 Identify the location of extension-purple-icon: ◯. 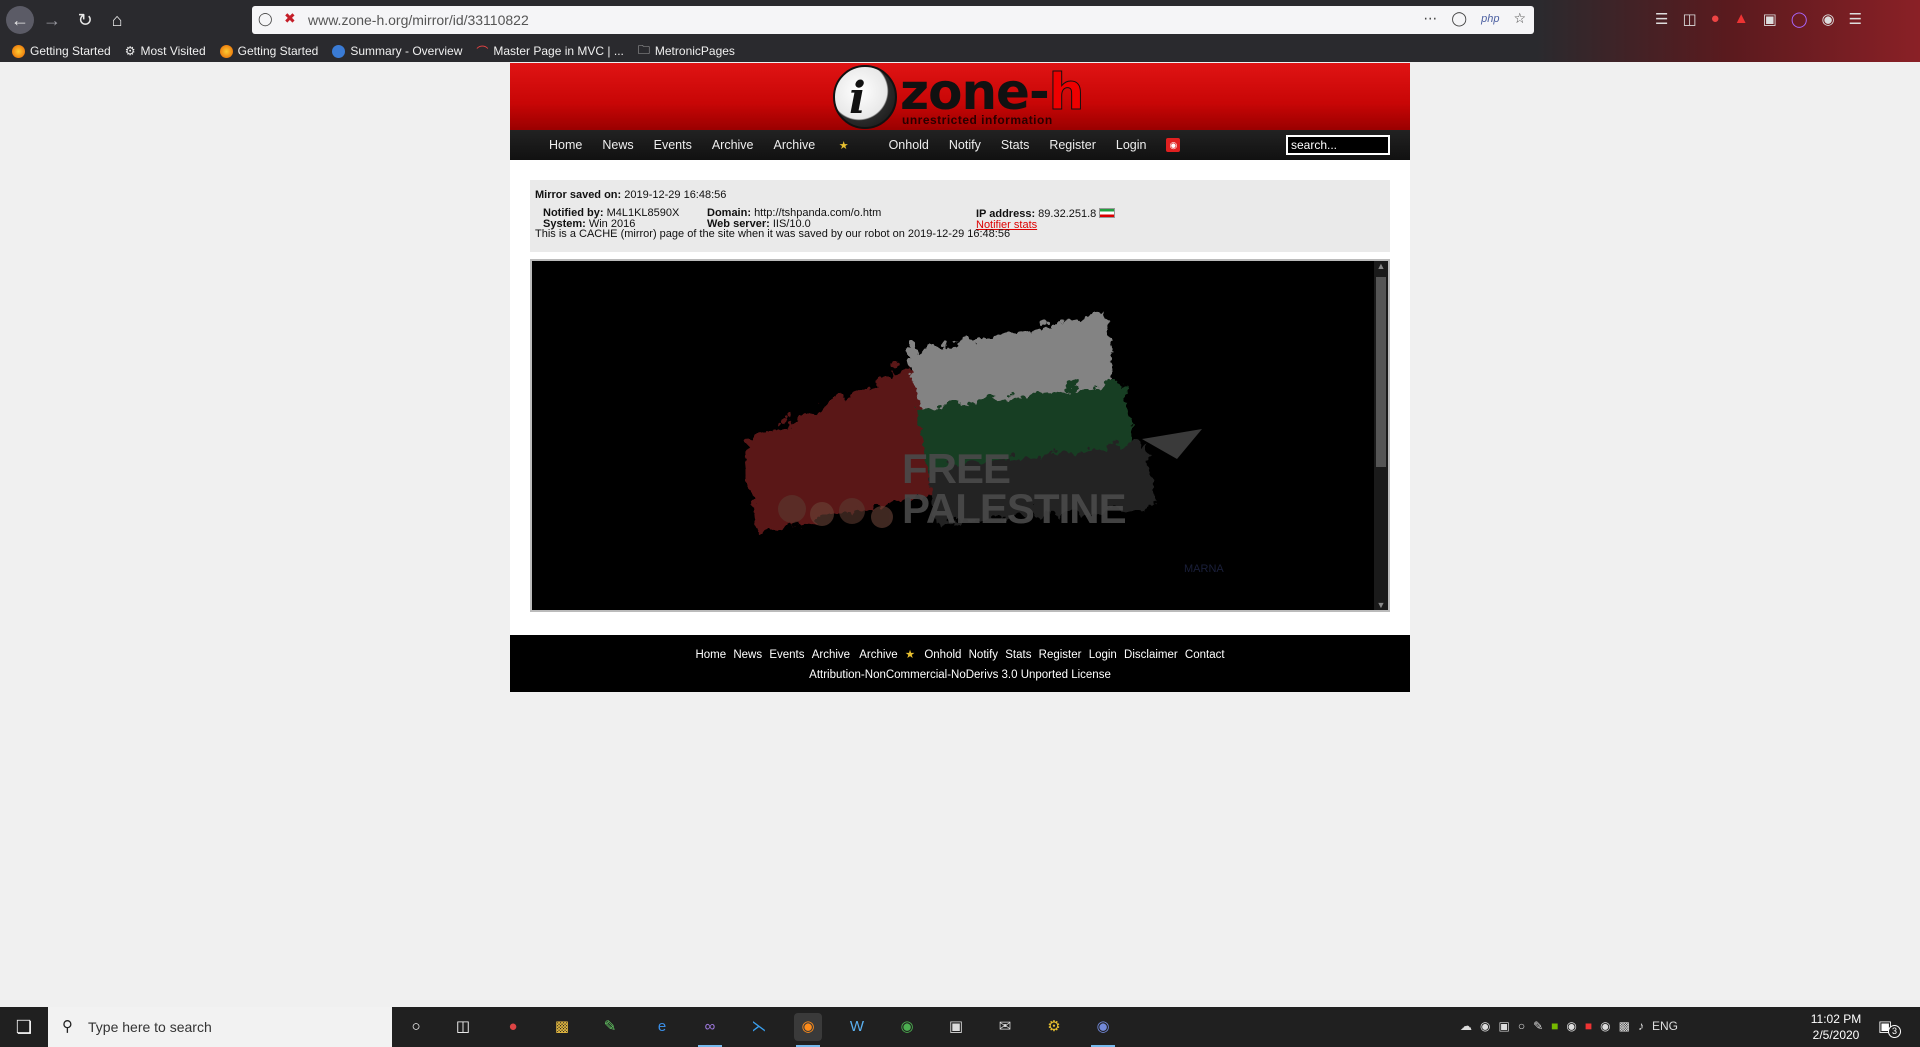
(1799, 19).